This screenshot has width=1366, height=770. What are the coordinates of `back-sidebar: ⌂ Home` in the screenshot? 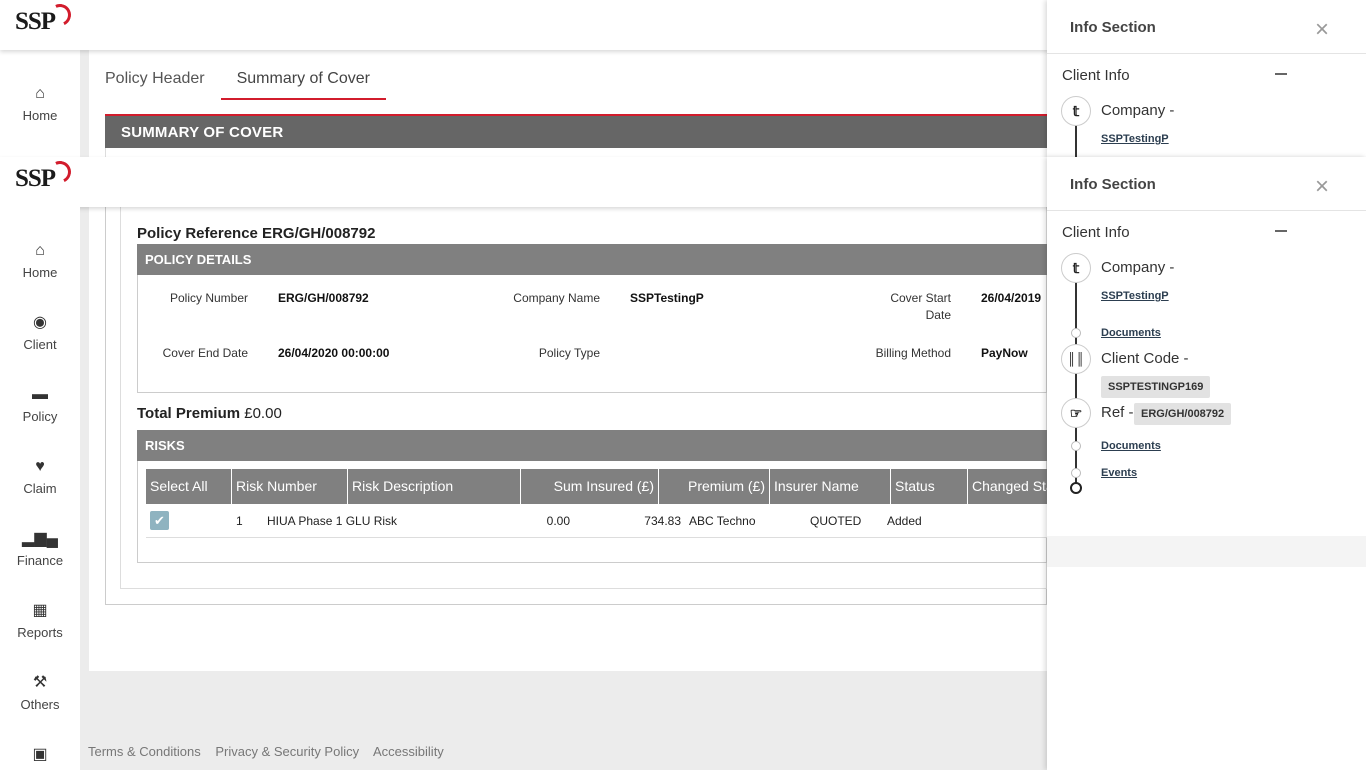 It's located at (40, 105).